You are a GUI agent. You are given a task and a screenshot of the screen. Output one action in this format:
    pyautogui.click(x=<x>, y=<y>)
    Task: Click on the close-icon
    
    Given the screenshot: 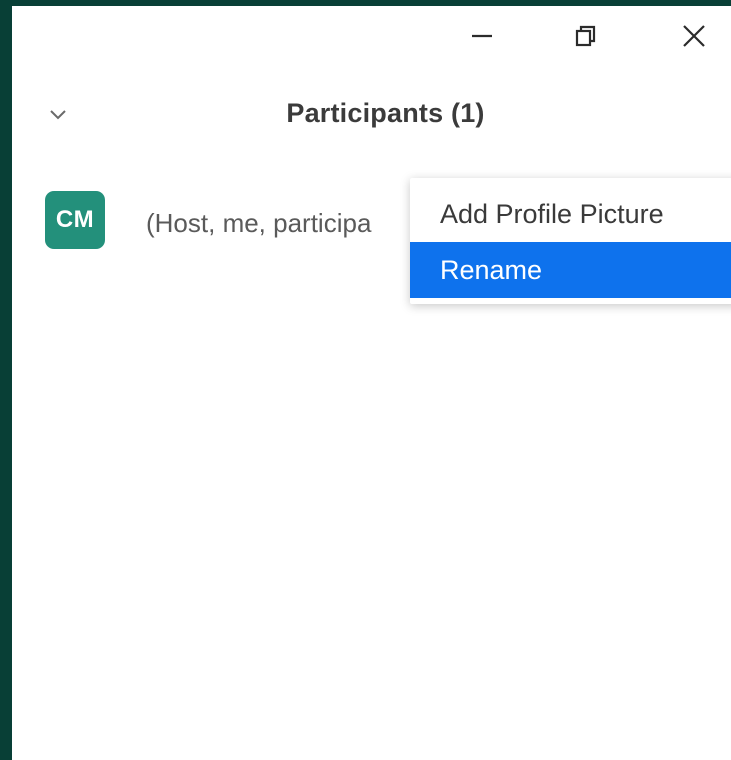 What is the action you would take?
    pyautogui.click(x=694, y=36)
    